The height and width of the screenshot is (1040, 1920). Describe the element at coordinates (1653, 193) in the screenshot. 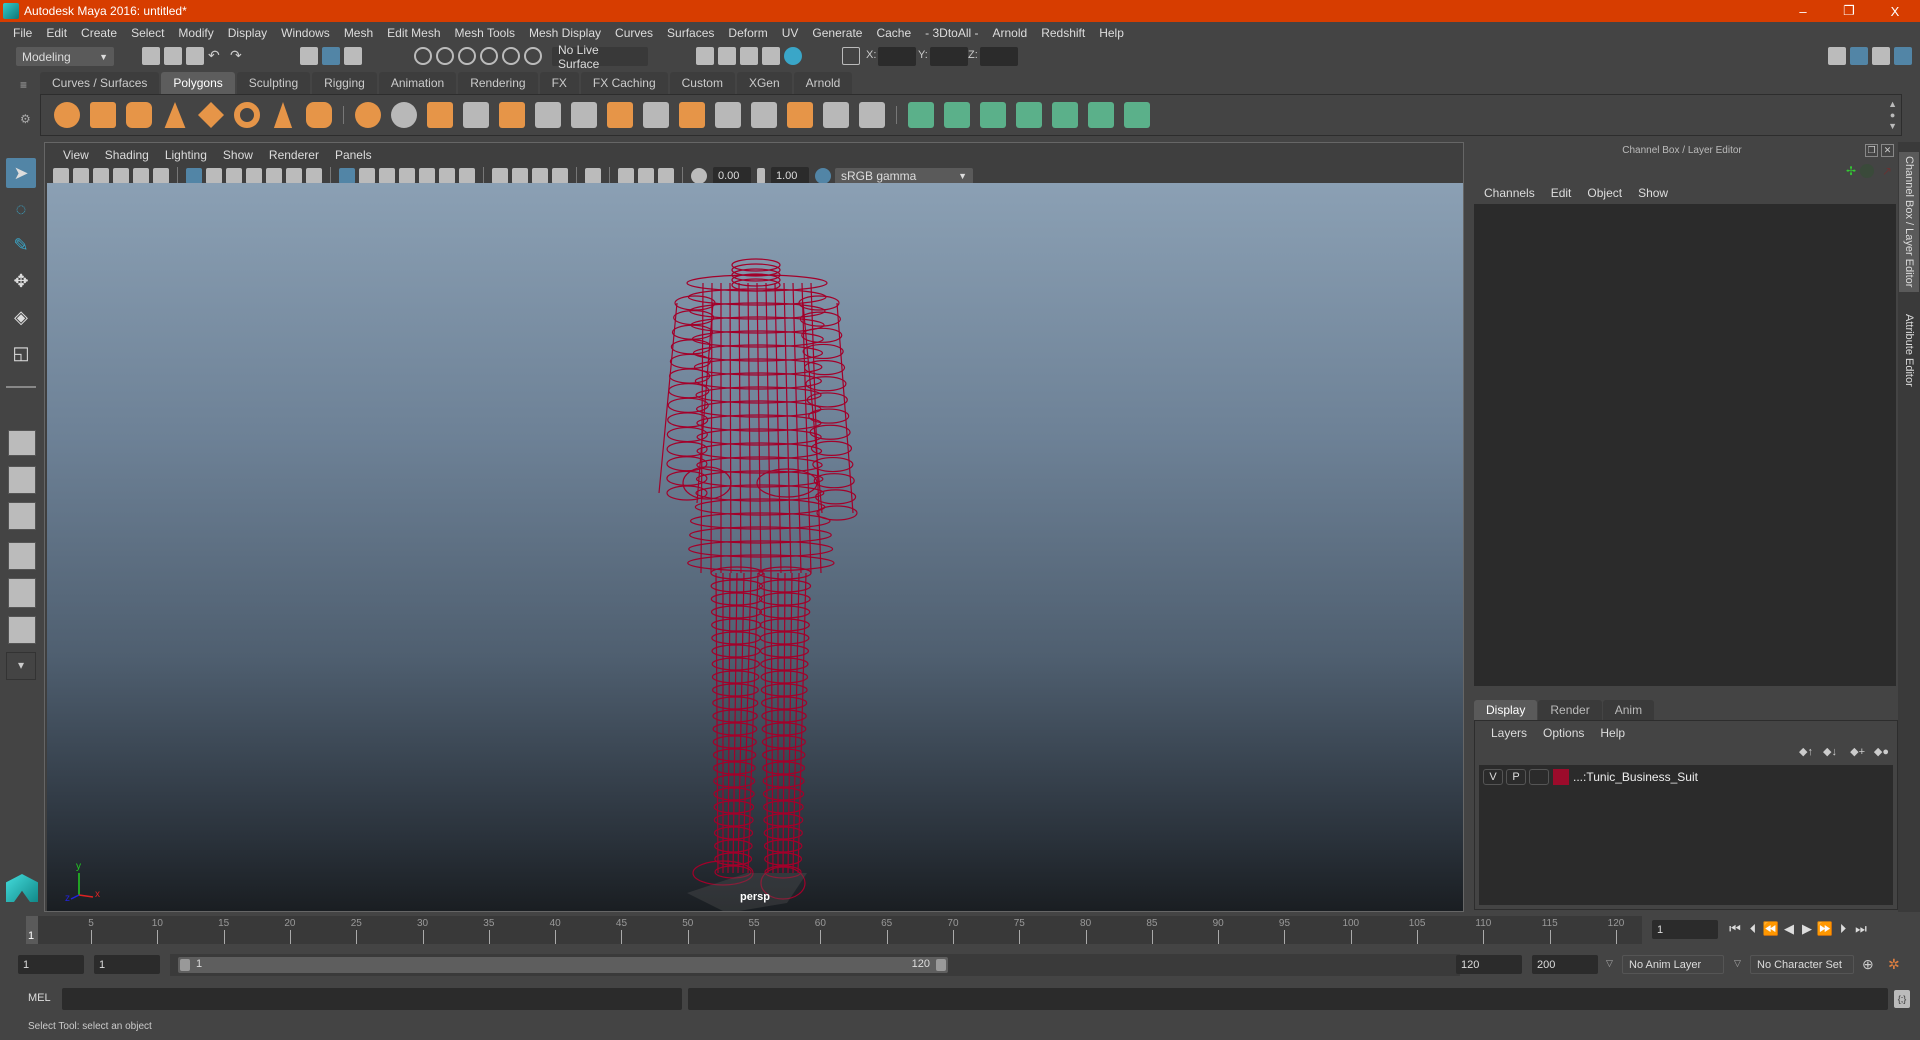

I see `show-menu: Show` at that location.